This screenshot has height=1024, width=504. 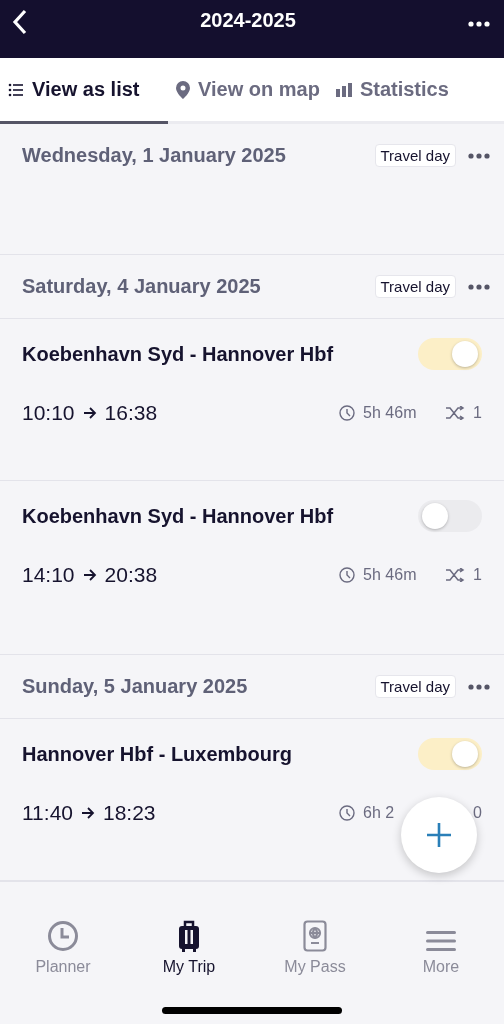 What do you see at coordinates (129, 813) in the screenshot?
I see `arrival-time: 18:23` at bounding box center [129, 813].